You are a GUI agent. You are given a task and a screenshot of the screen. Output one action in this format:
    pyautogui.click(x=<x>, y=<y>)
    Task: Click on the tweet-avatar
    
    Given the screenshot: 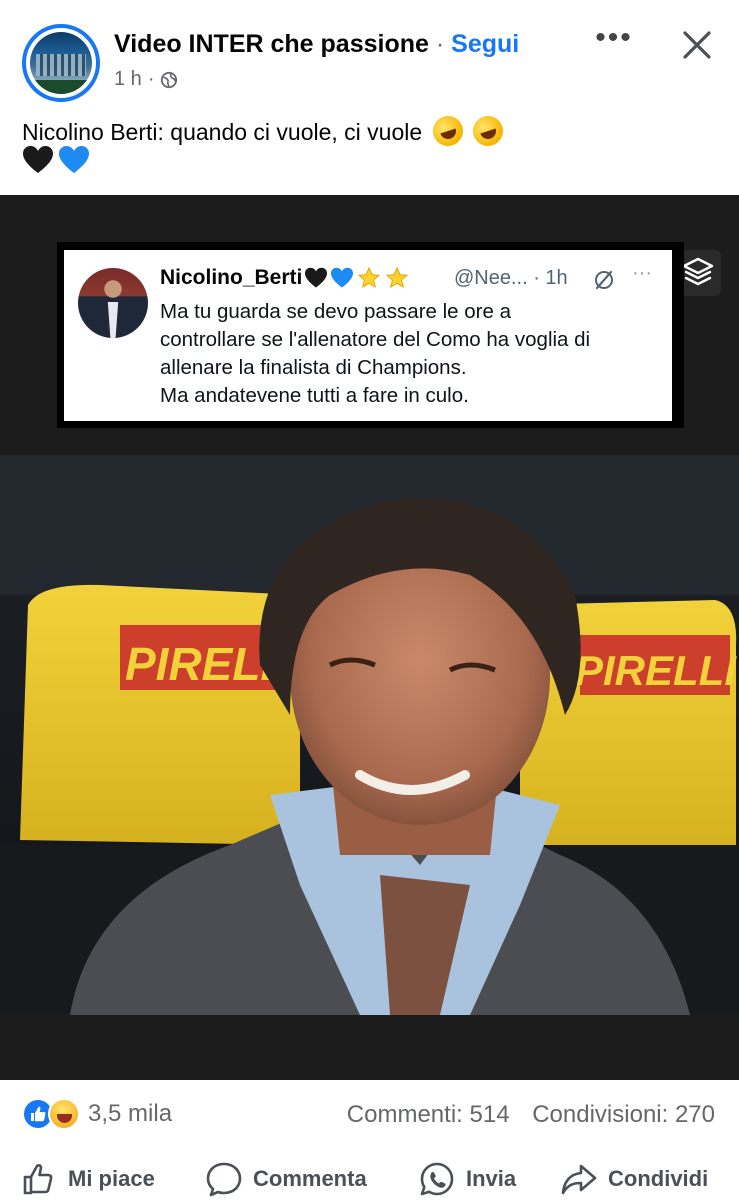 What is the action you would take?
    pyautogui.click(x=113, y=303)
    